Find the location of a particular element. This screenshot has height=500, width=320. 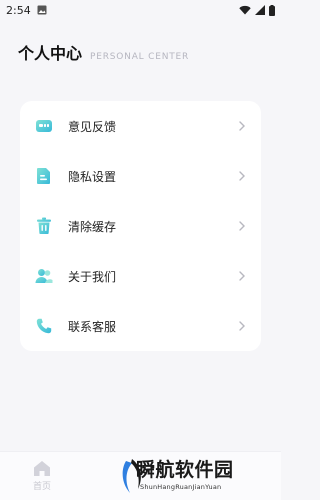

tab-home-label: 首页 is located at coordinates (42, 487).